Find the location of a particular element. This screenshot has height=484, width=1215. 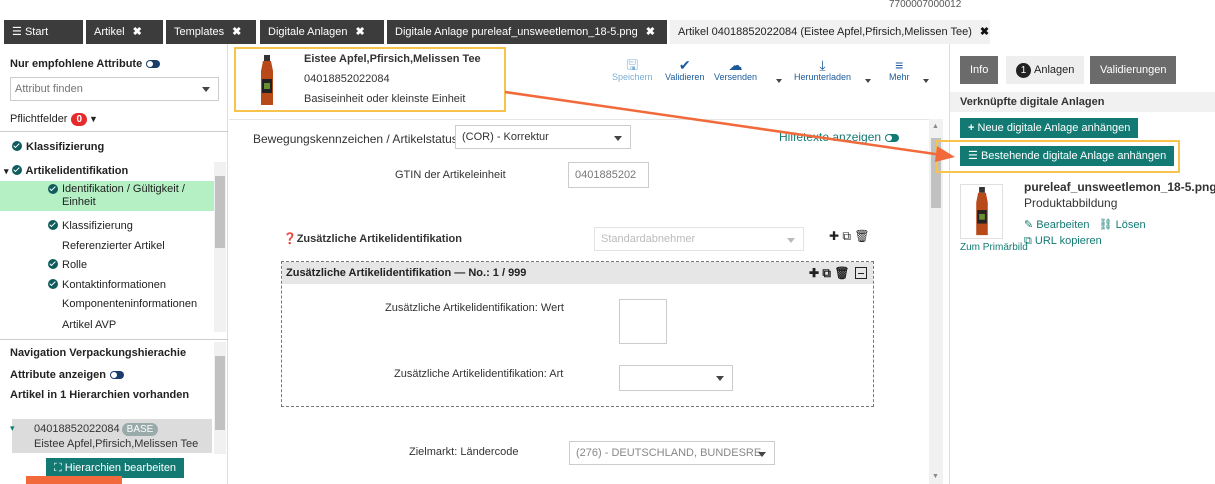

arrow-head is located at coordinates (945, 154).